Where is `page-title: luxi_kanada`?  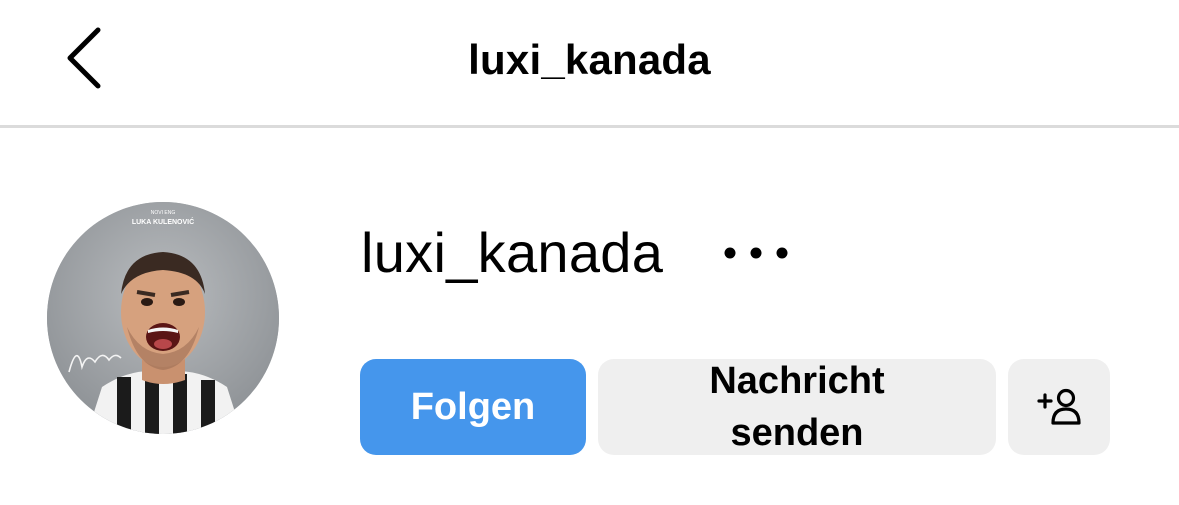 page-title: luxi_kanada is located at coordinates (589, 59).